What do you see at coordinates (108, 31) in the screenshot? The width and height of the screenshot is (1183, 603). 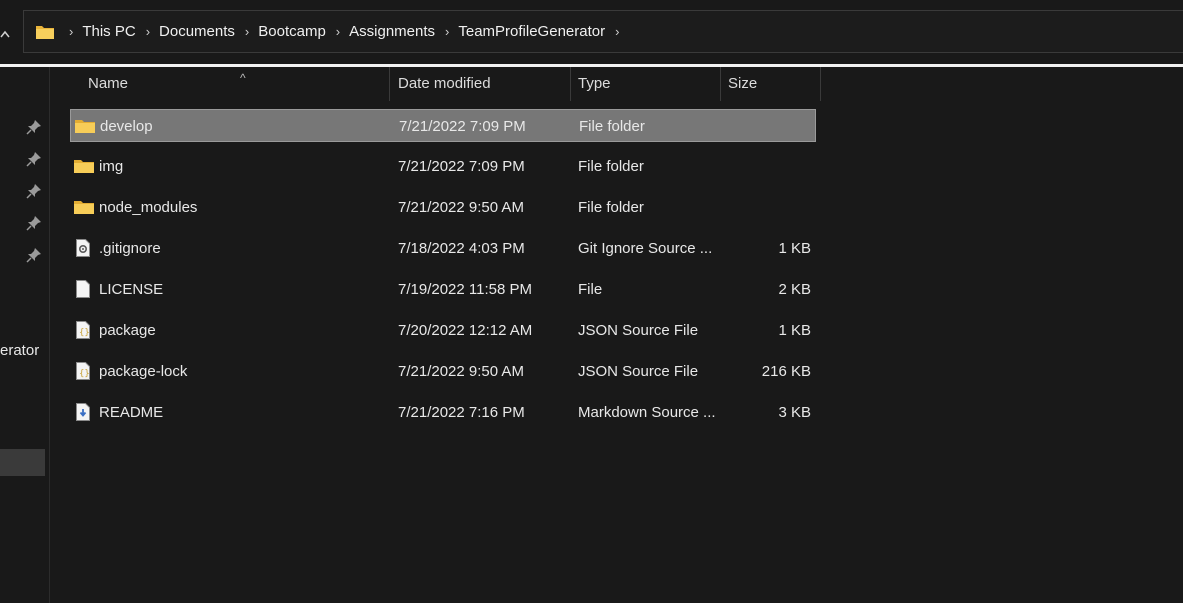 I see `breadcrumb-item: This PC` at bounding box center [108, 31].